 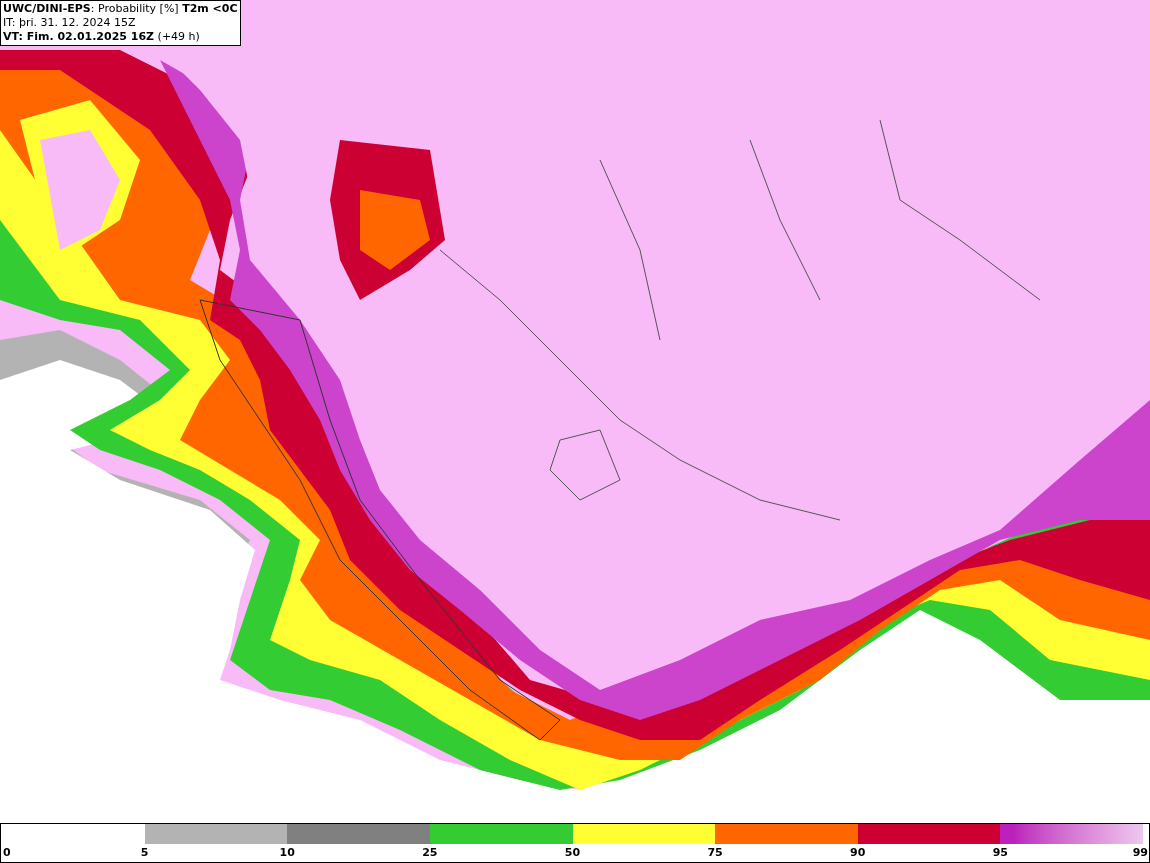 I want to click on legend-tick-label: 10, so click(x=287, y=853).